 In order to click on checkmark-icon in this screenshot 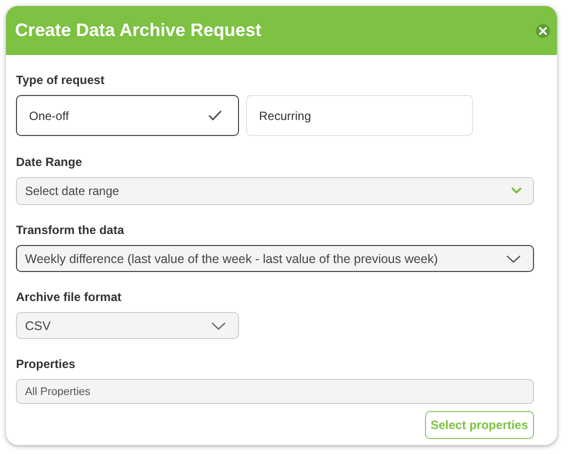, I will do `click(215, 115)`.